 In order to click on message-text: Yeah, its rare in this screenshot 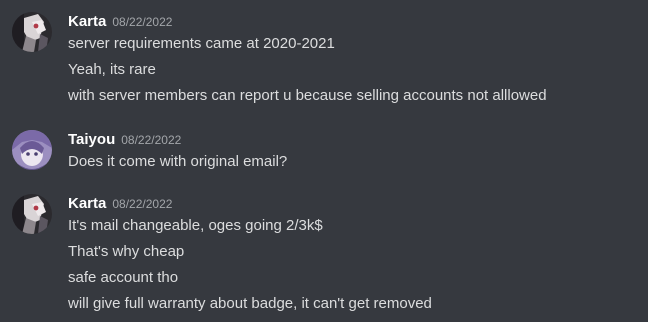, I will do `click(112, 69)`.